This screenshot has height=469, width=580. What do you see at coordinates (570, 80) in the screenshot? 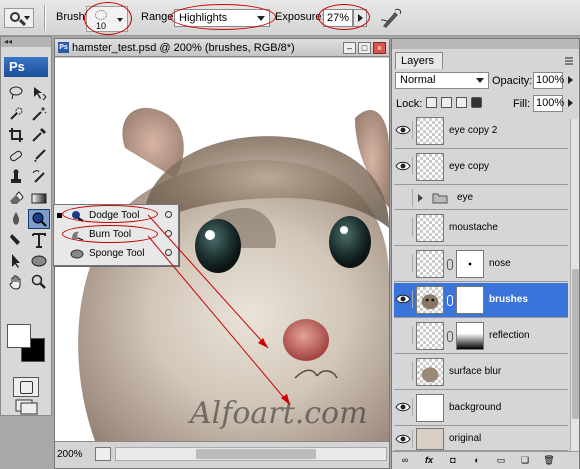
I see `opacity-slider-button` at bounding box center [570, 80].